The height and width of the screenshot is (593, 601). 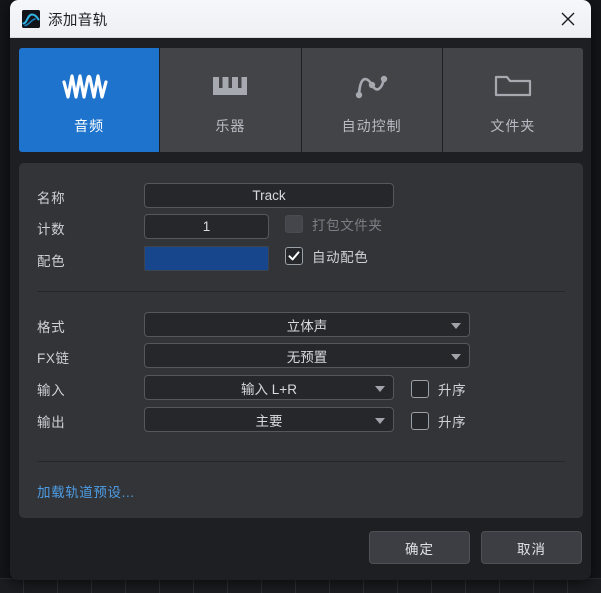 I want to click on panel-divider-top, so click(x=301, y=291).